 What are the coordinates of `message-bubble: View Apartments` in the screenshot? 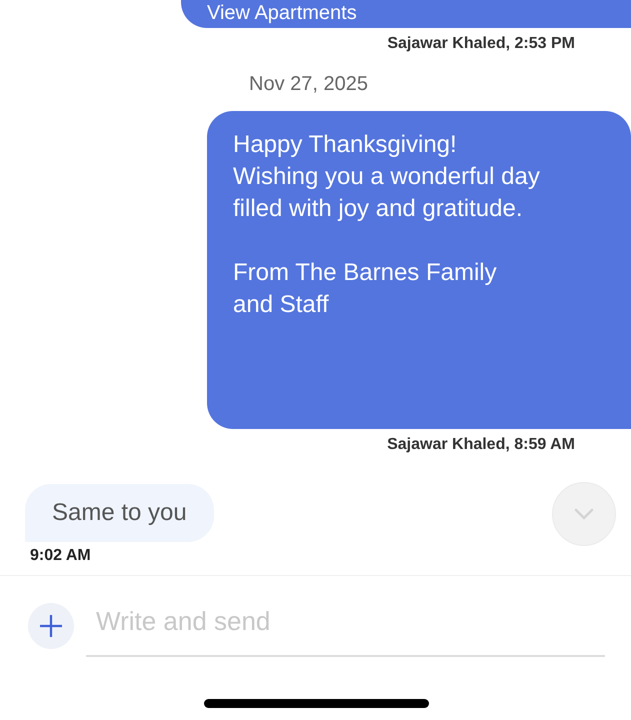 It's located at (406, 14).